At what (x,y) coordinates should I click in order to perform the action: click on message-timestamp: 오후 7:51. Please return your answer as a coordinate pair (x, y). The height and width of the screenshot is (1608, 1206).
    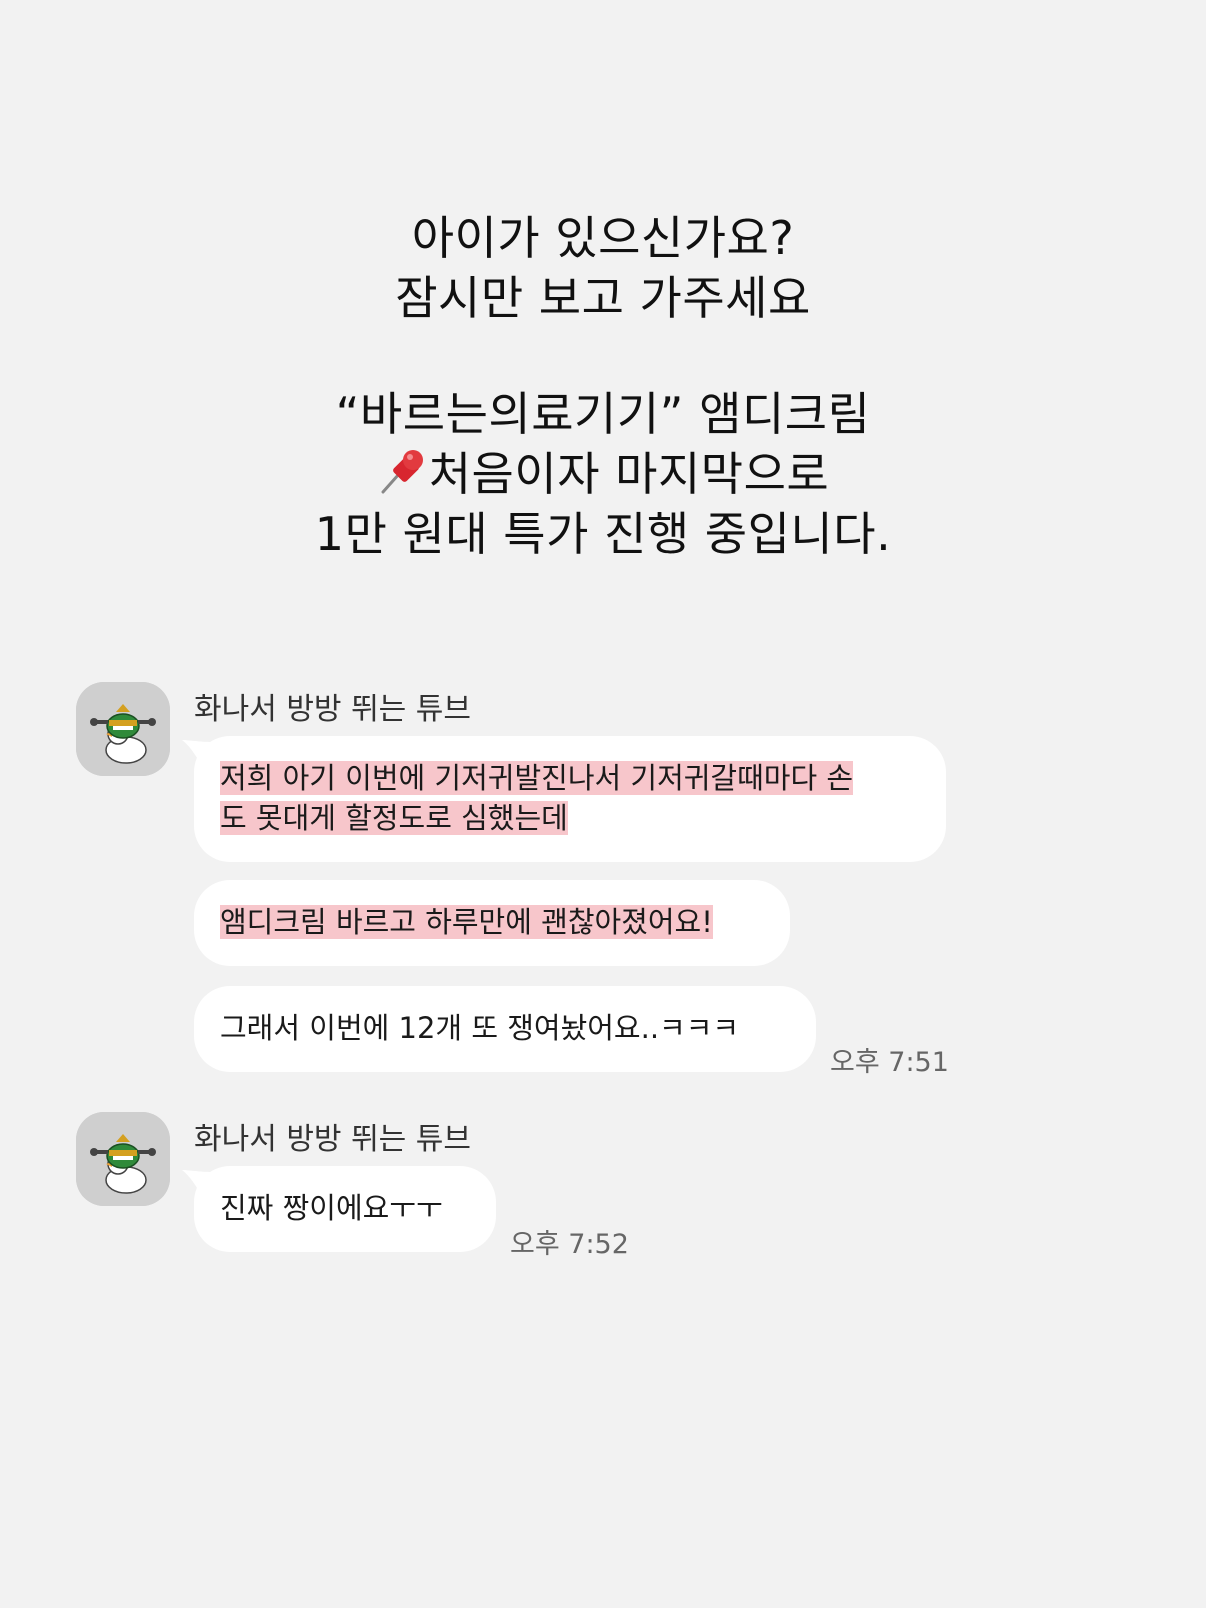
    Looking at the image, I should click on (889, 1062).